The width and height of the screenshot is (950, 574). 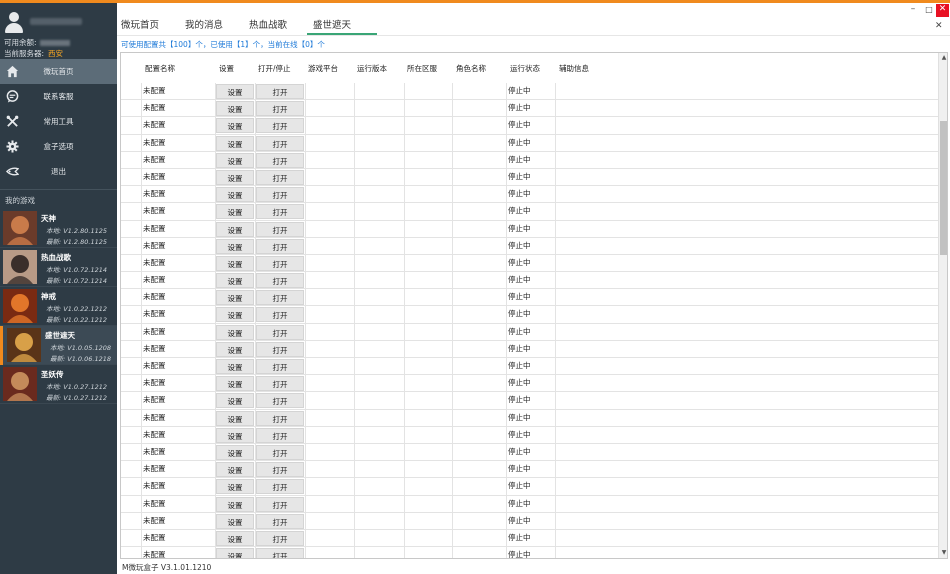 I want to click on scroll-up-arrow-icon: ▲, so click(x=943, y=58).